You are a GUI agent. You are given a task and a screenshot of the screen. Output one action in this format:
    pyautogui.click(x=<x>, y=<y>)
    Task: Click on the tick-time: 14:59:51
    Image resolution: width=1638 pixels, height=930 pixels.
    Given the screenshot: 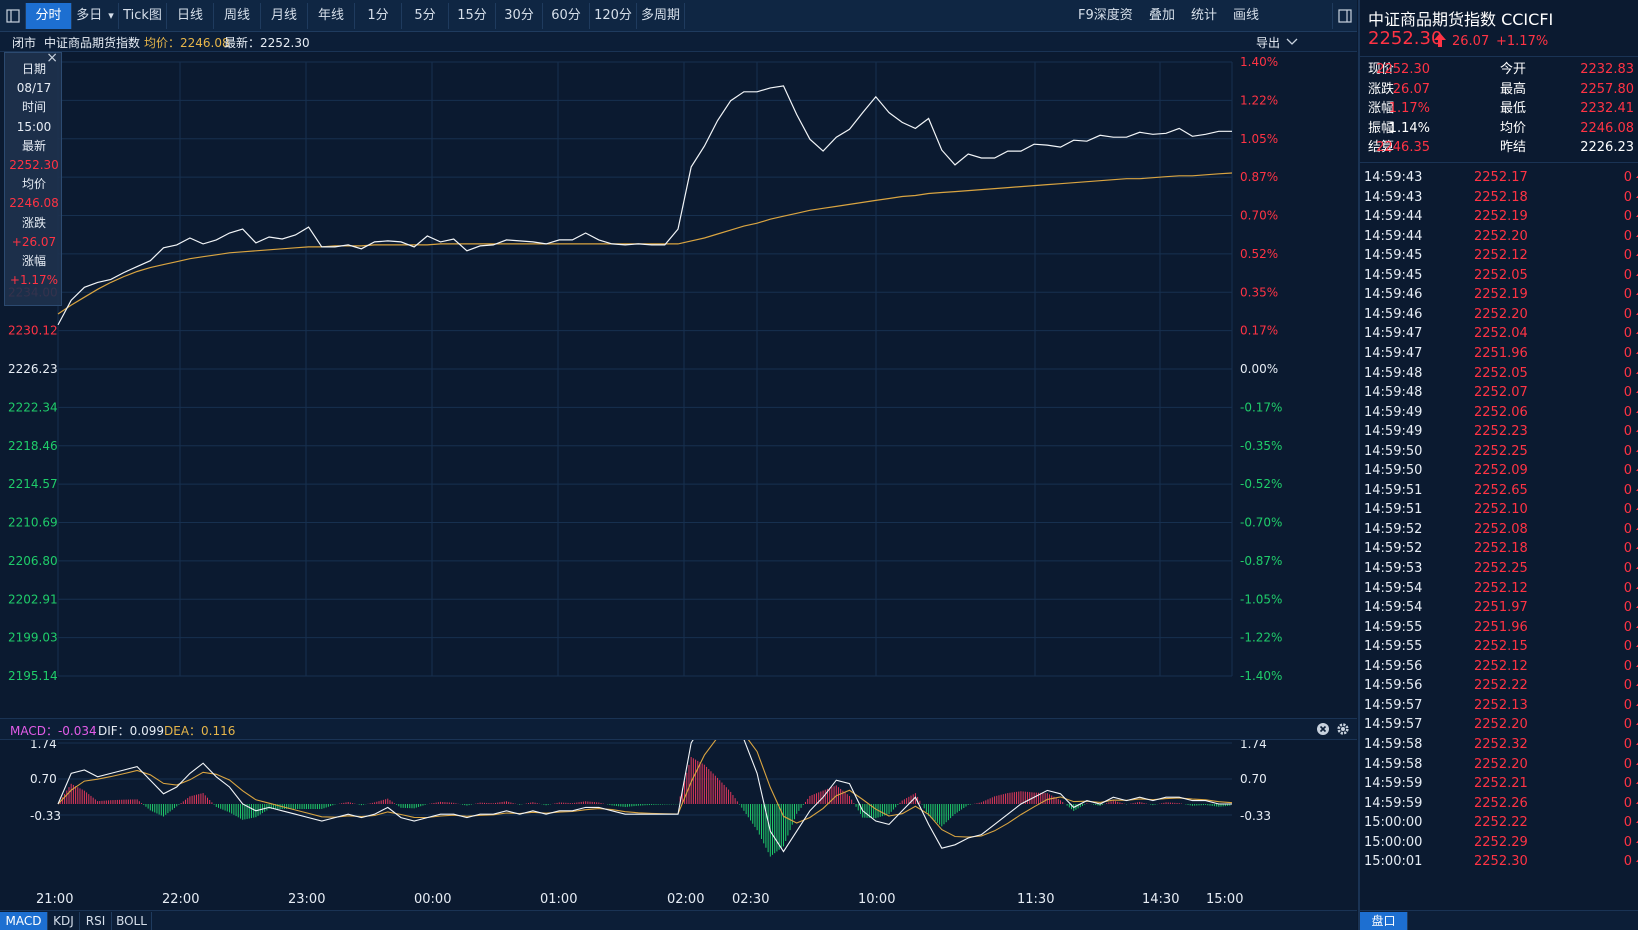 What is the action you would take?
    pyautogui.click(x=1393, y=510)
    